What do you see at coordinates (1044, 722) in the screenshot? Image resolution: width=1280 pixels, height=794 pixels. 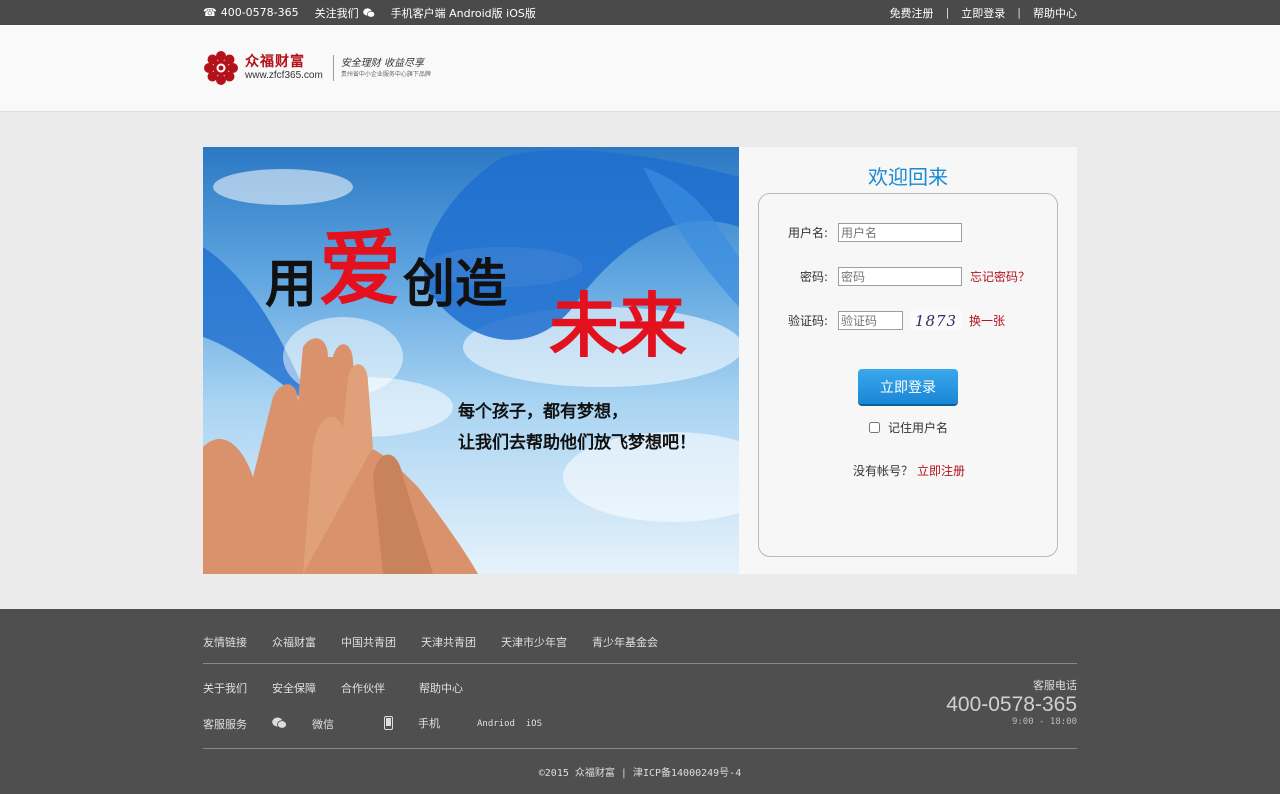 I see `service-hours: 9:00 - 18:00` at bounding box center [1044, 722].